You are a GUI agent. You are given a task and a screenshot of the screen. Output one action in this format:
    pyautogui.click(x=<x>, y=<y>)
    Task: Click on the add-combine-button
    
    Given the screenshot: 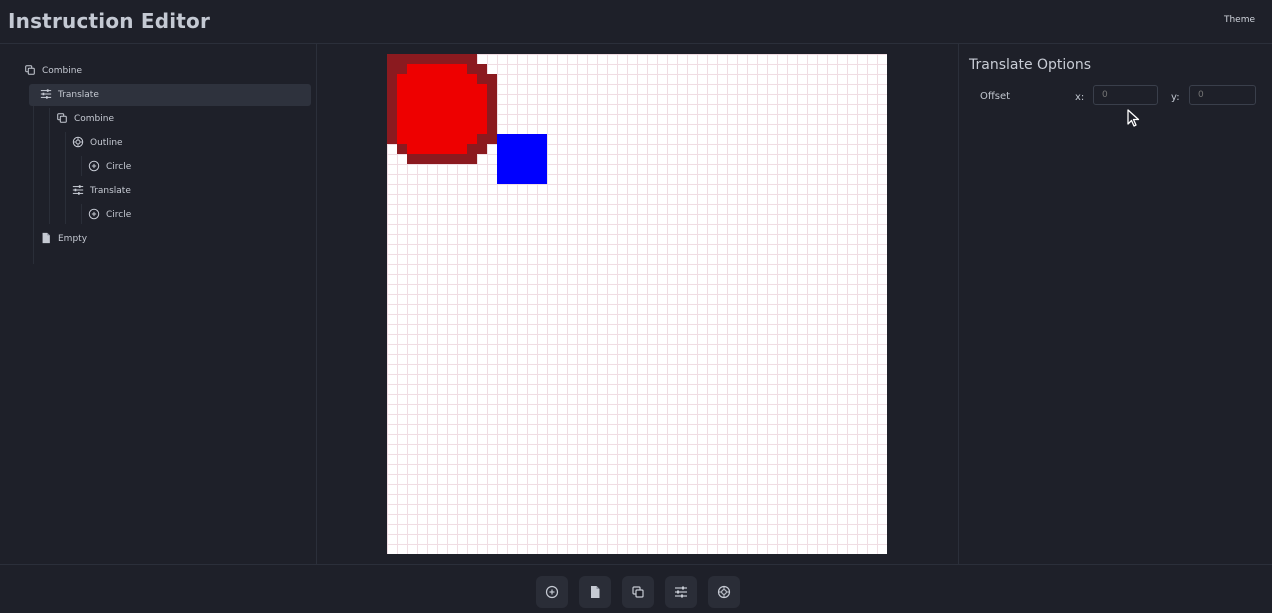 What is the action you would take?
    pyautogui.click(x=638, y=592)
    